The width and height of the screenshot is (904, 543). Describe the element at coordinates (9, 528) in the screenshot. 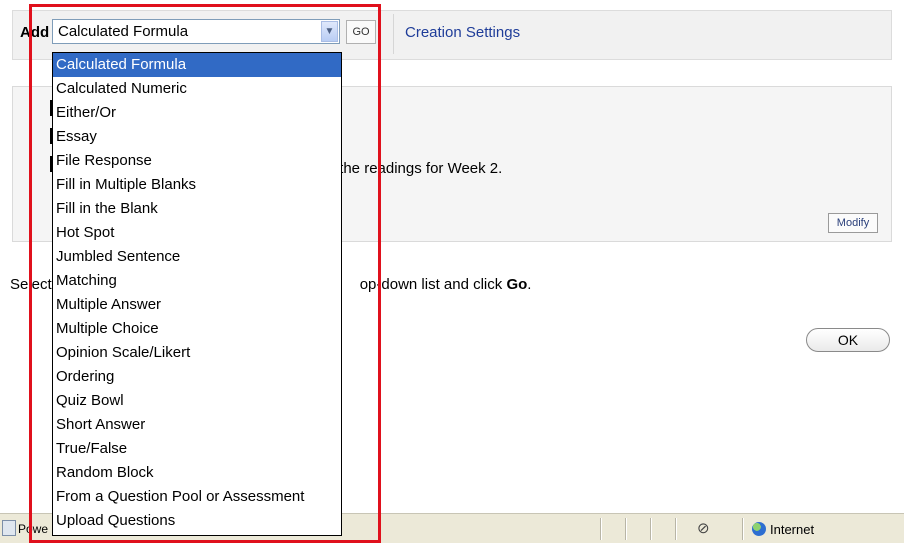

I see `page-icon` at that location.